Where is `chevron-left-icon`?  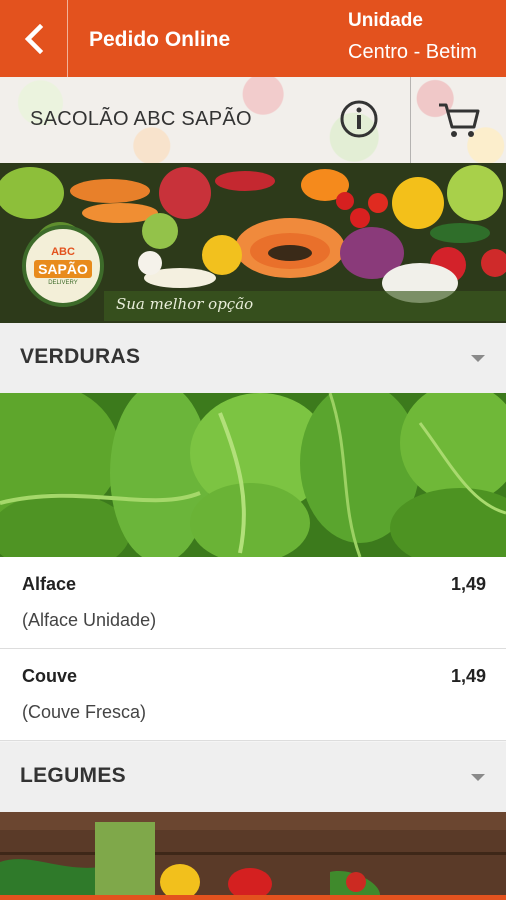
chevron-left-icon is located at coordinates (33, 38).